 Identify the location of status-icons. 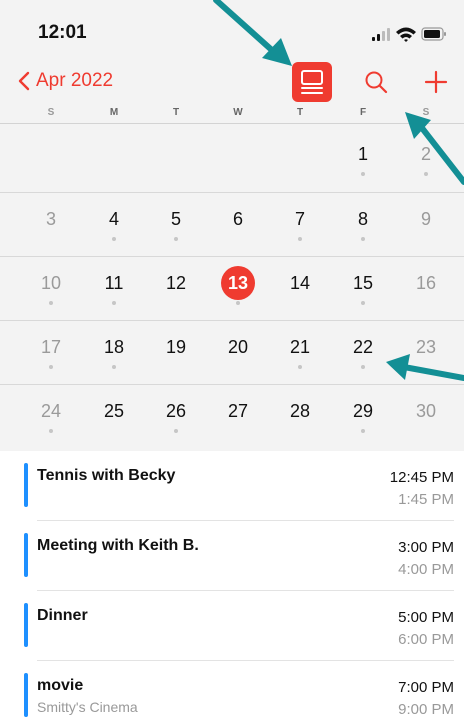
(410, 34).